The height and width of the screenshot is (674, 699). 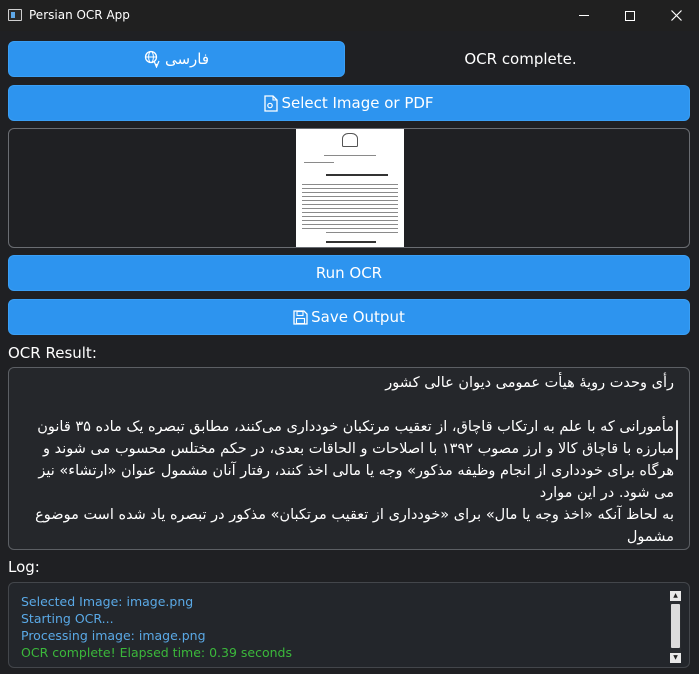 I want to click on close-button, so click(x=676, y=15).